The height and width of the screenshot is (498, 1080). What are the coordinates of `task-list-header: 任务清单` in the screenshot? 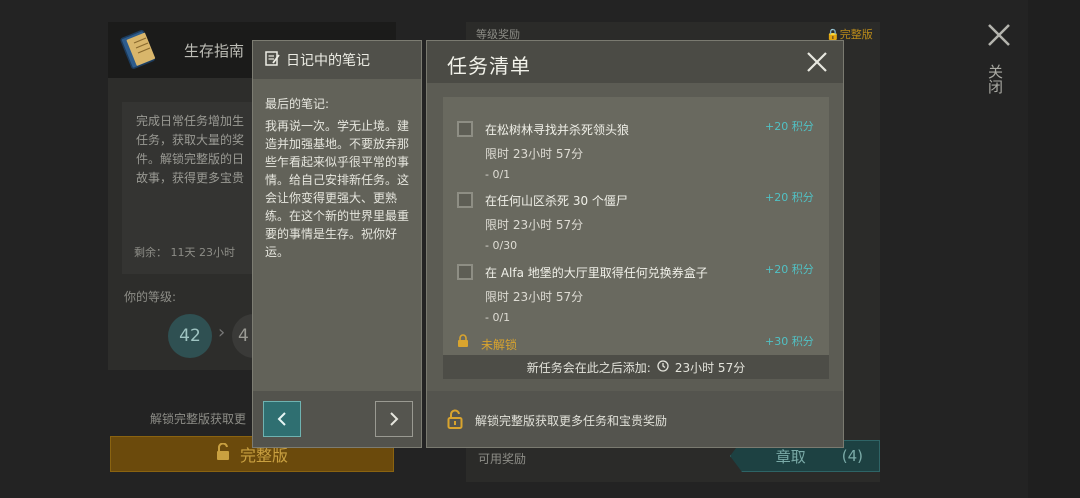 It's located at (635, 62).